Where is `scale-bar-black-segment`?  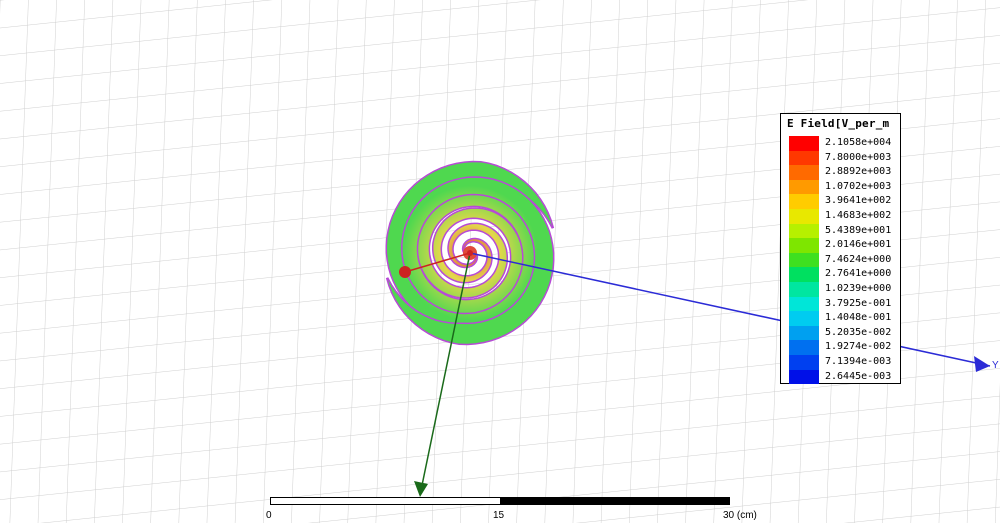 scale-bar-black-segment is located at coordinates (615, 501).